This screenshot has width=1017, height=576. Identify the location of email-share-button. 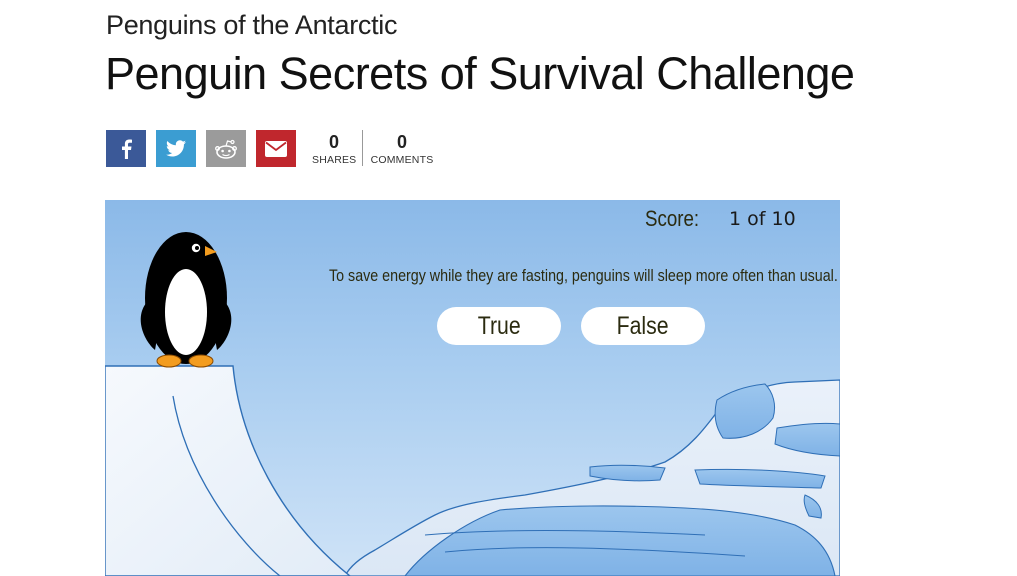
(276, 148).